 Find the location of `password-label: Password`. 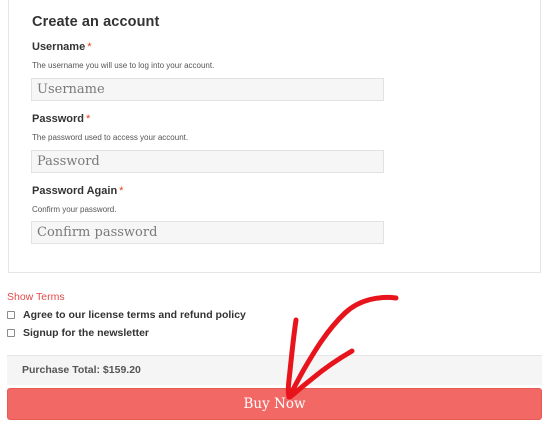

password-label: Password is located at coordinates (58, 119).